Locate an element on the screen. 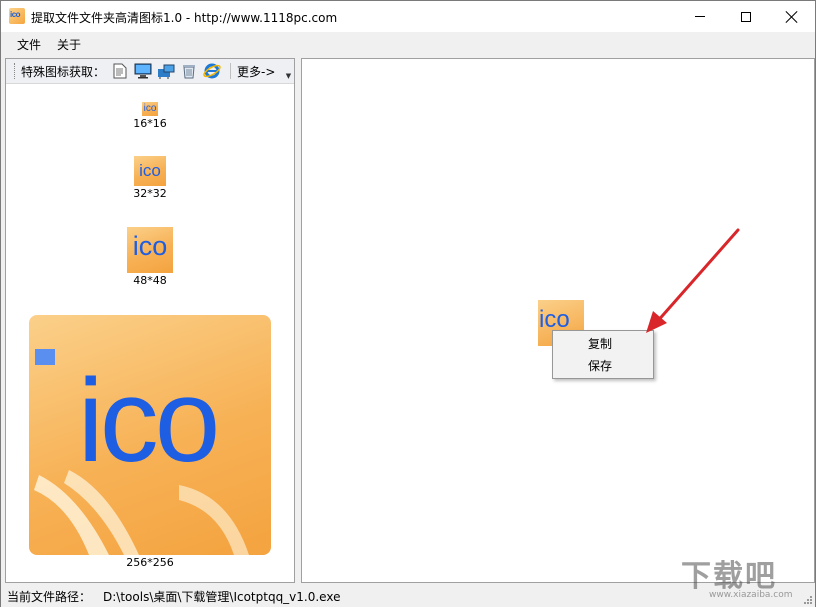  icon-entry-16: ico 16*16 is located at coordinates (150, 116).